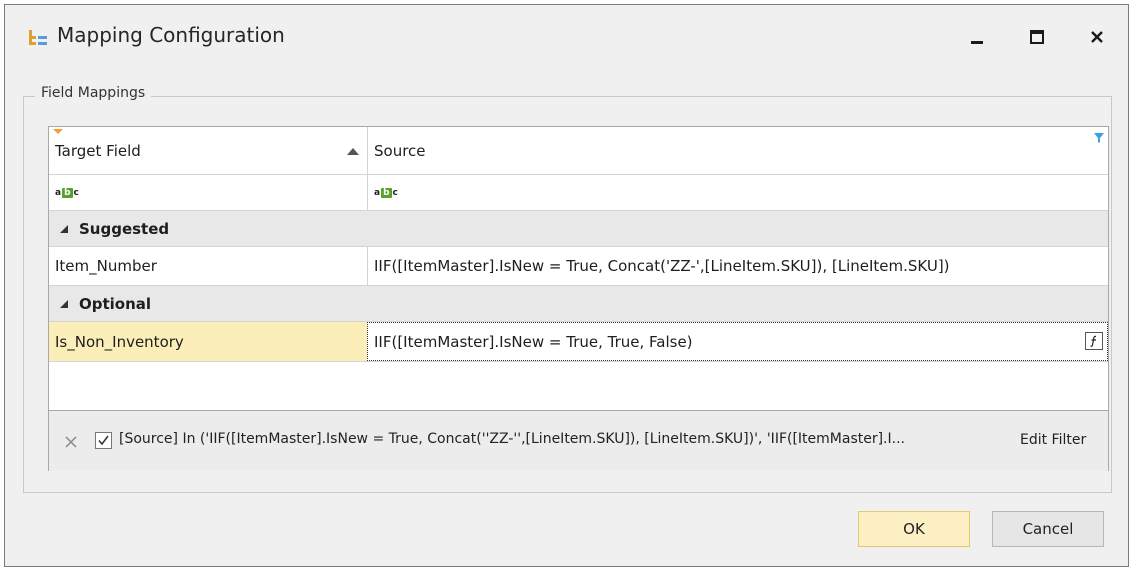 This screenshot has height=573, width=1135. Describe the element at coordinates (977, 38) in the screenshot. I see `minimize-button` at that location.